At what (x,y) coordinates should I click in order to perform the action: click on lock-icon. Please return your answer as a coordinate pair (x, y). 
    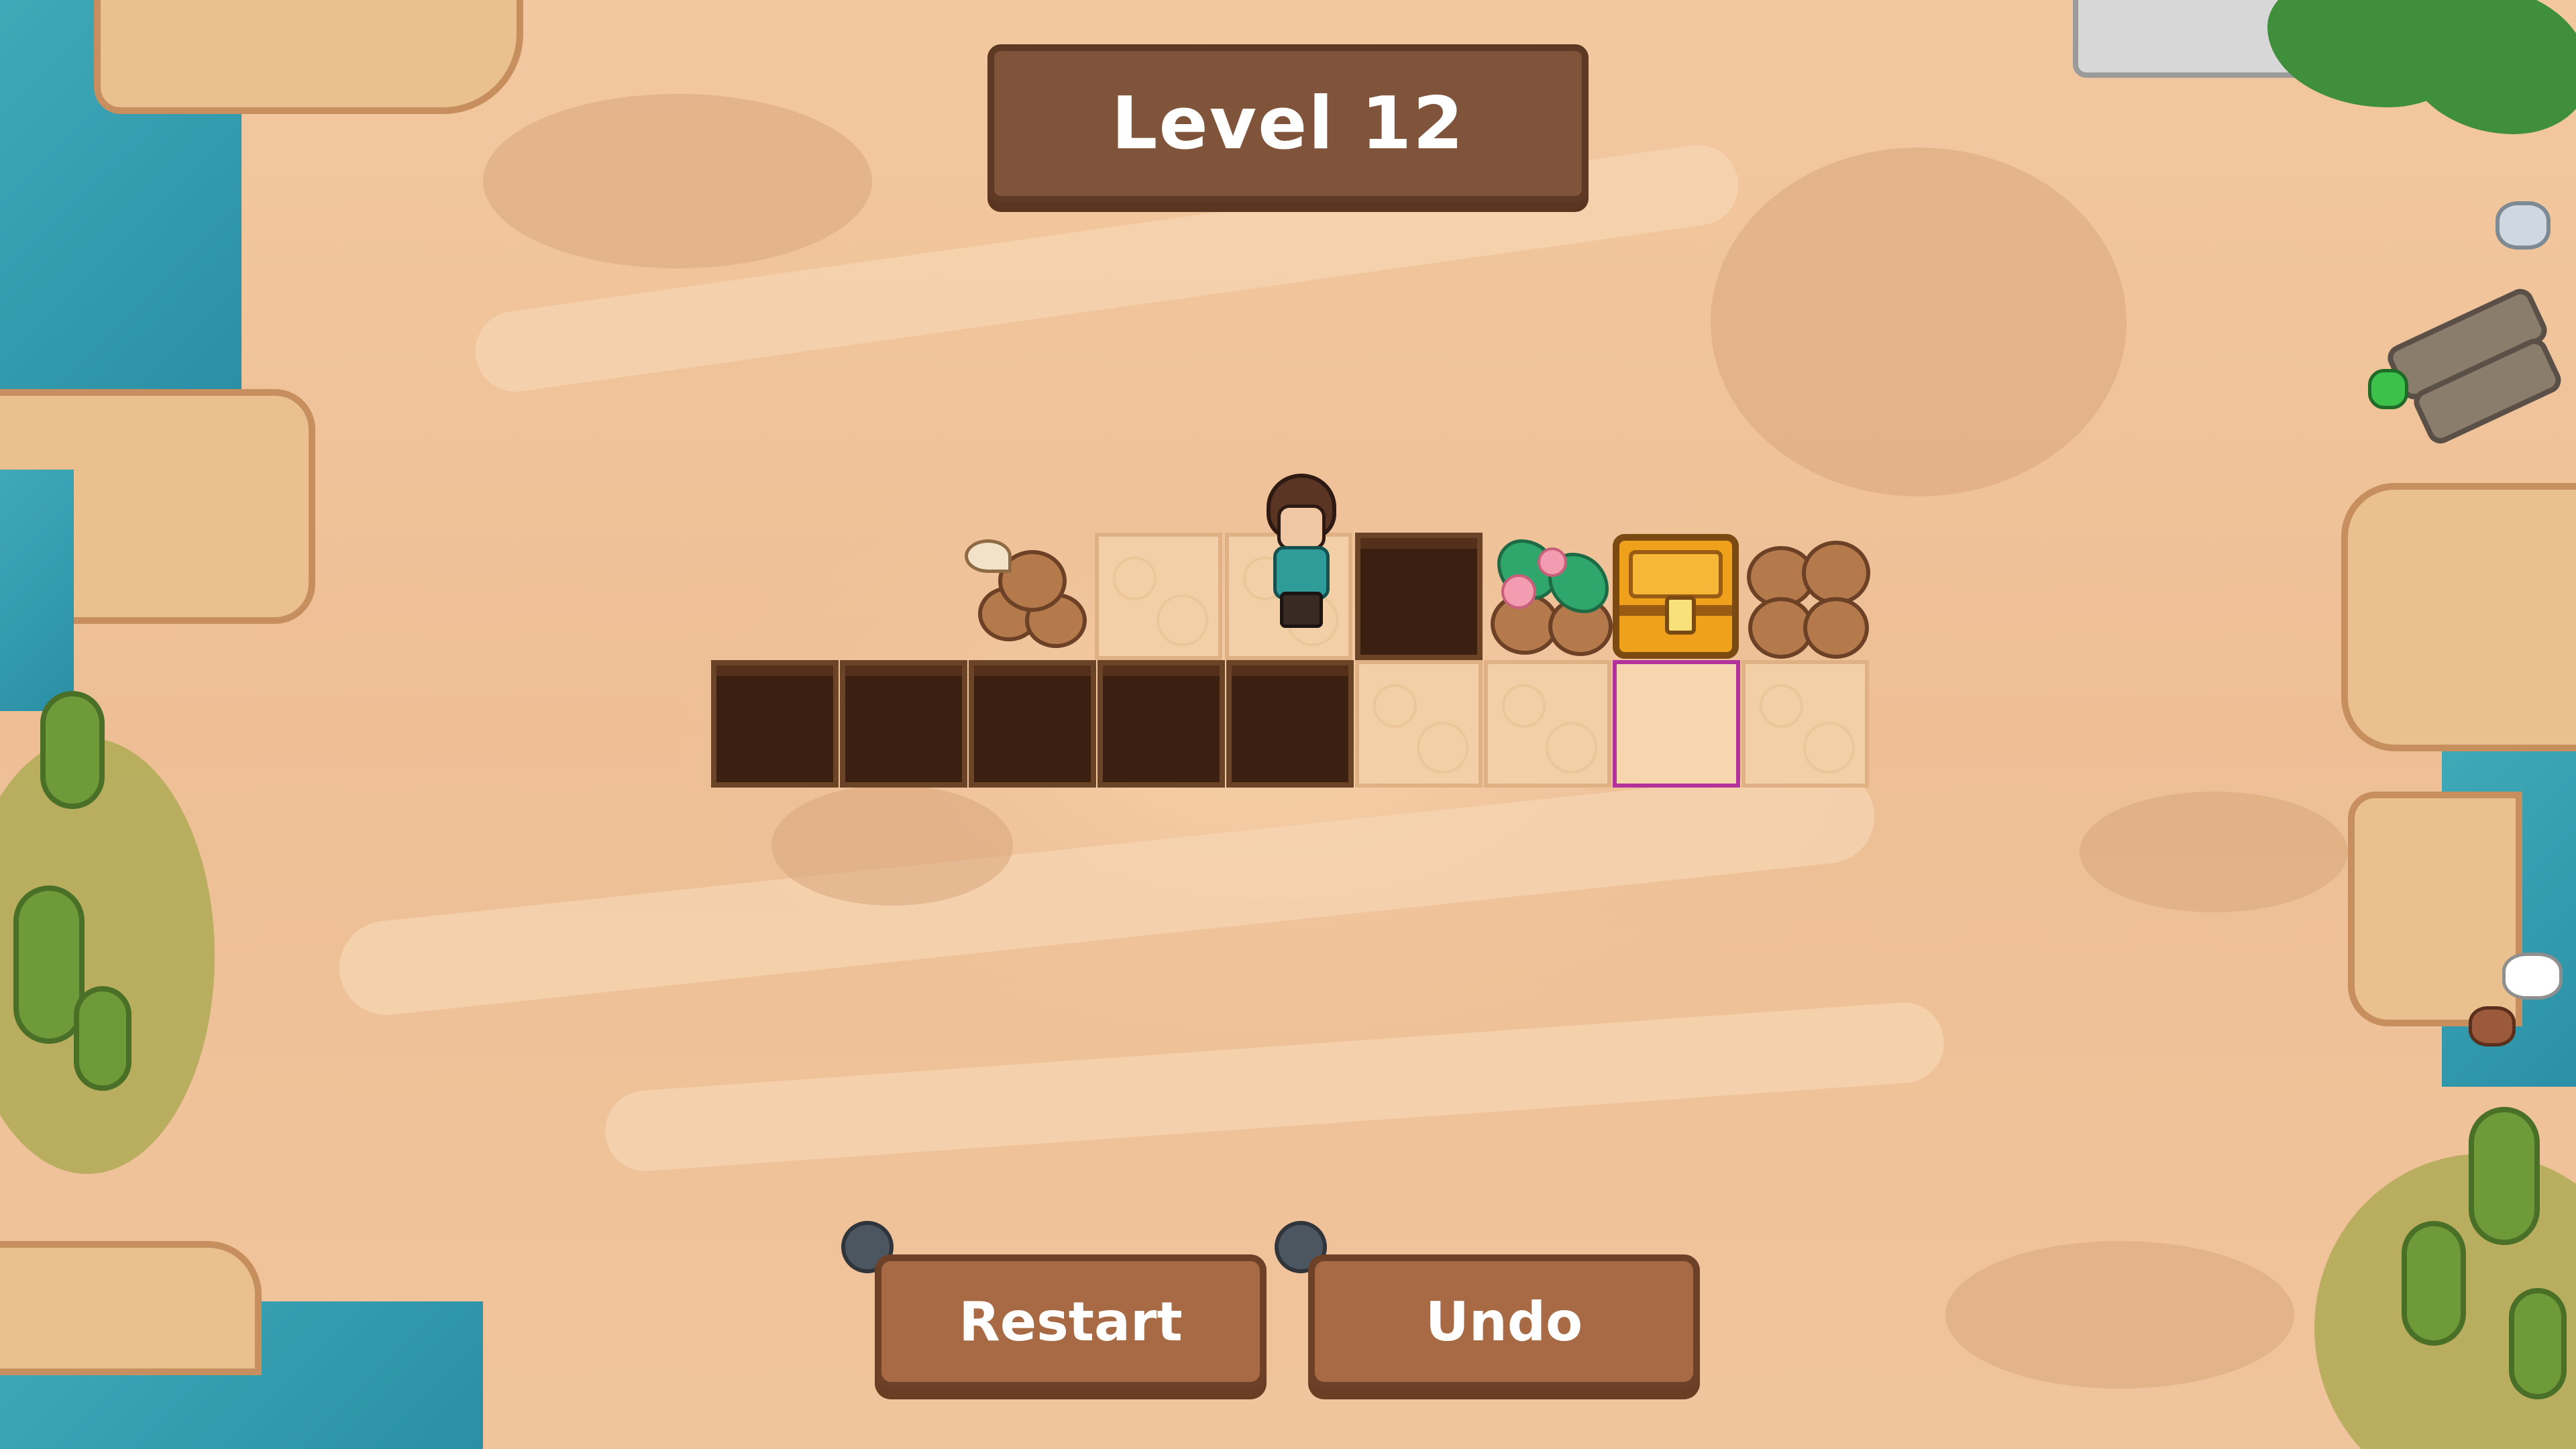
    Looking at the image, I should click on (1680, 615).